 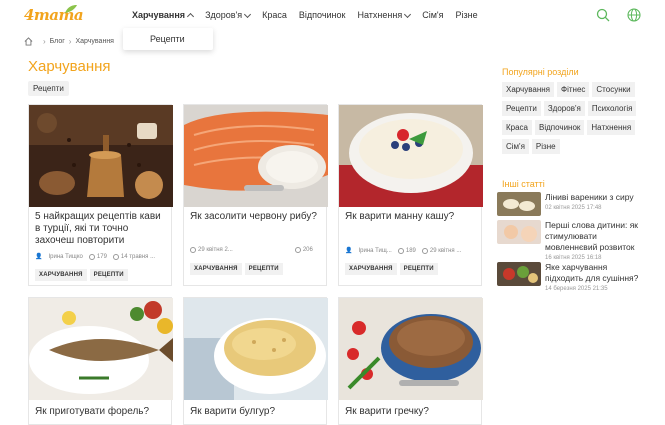 I want to click on popular-tag: Сім'я, so click(x=515, y=146).